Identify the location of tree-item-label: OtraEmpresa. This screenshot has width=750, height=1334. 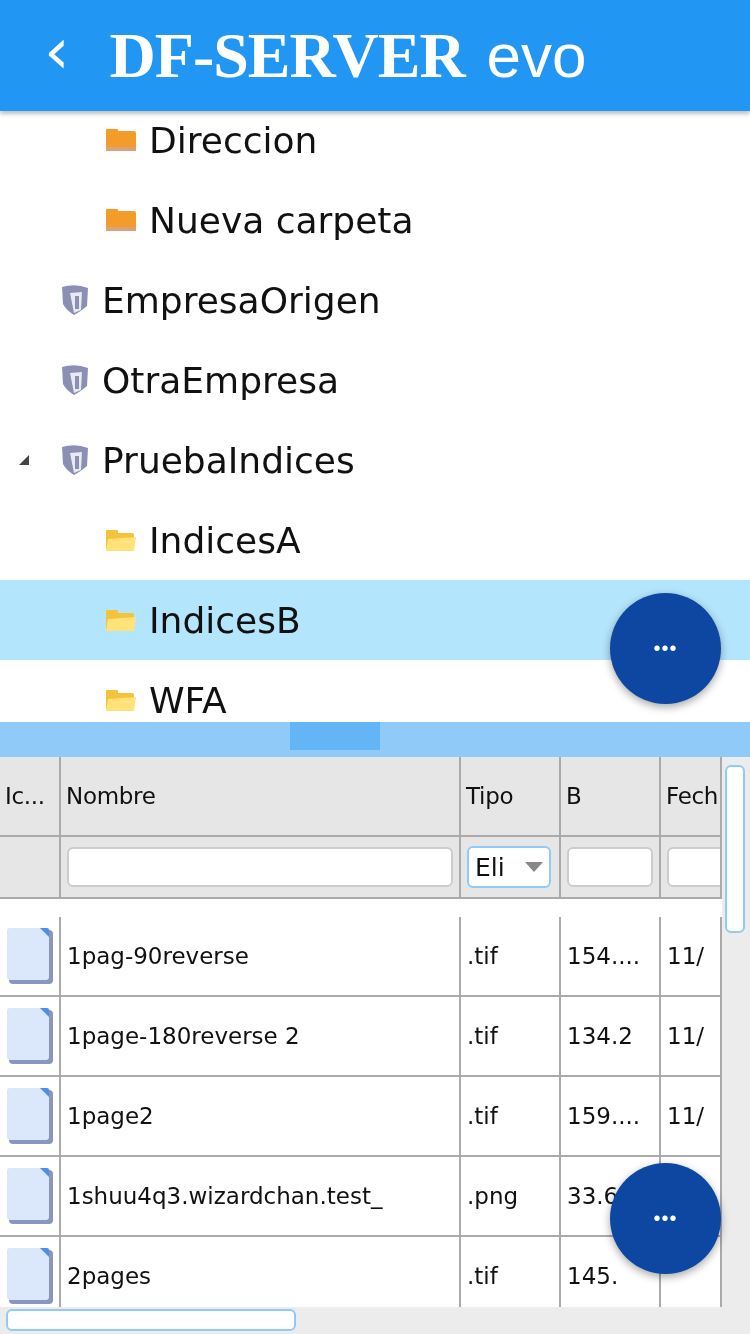
(220, 380).